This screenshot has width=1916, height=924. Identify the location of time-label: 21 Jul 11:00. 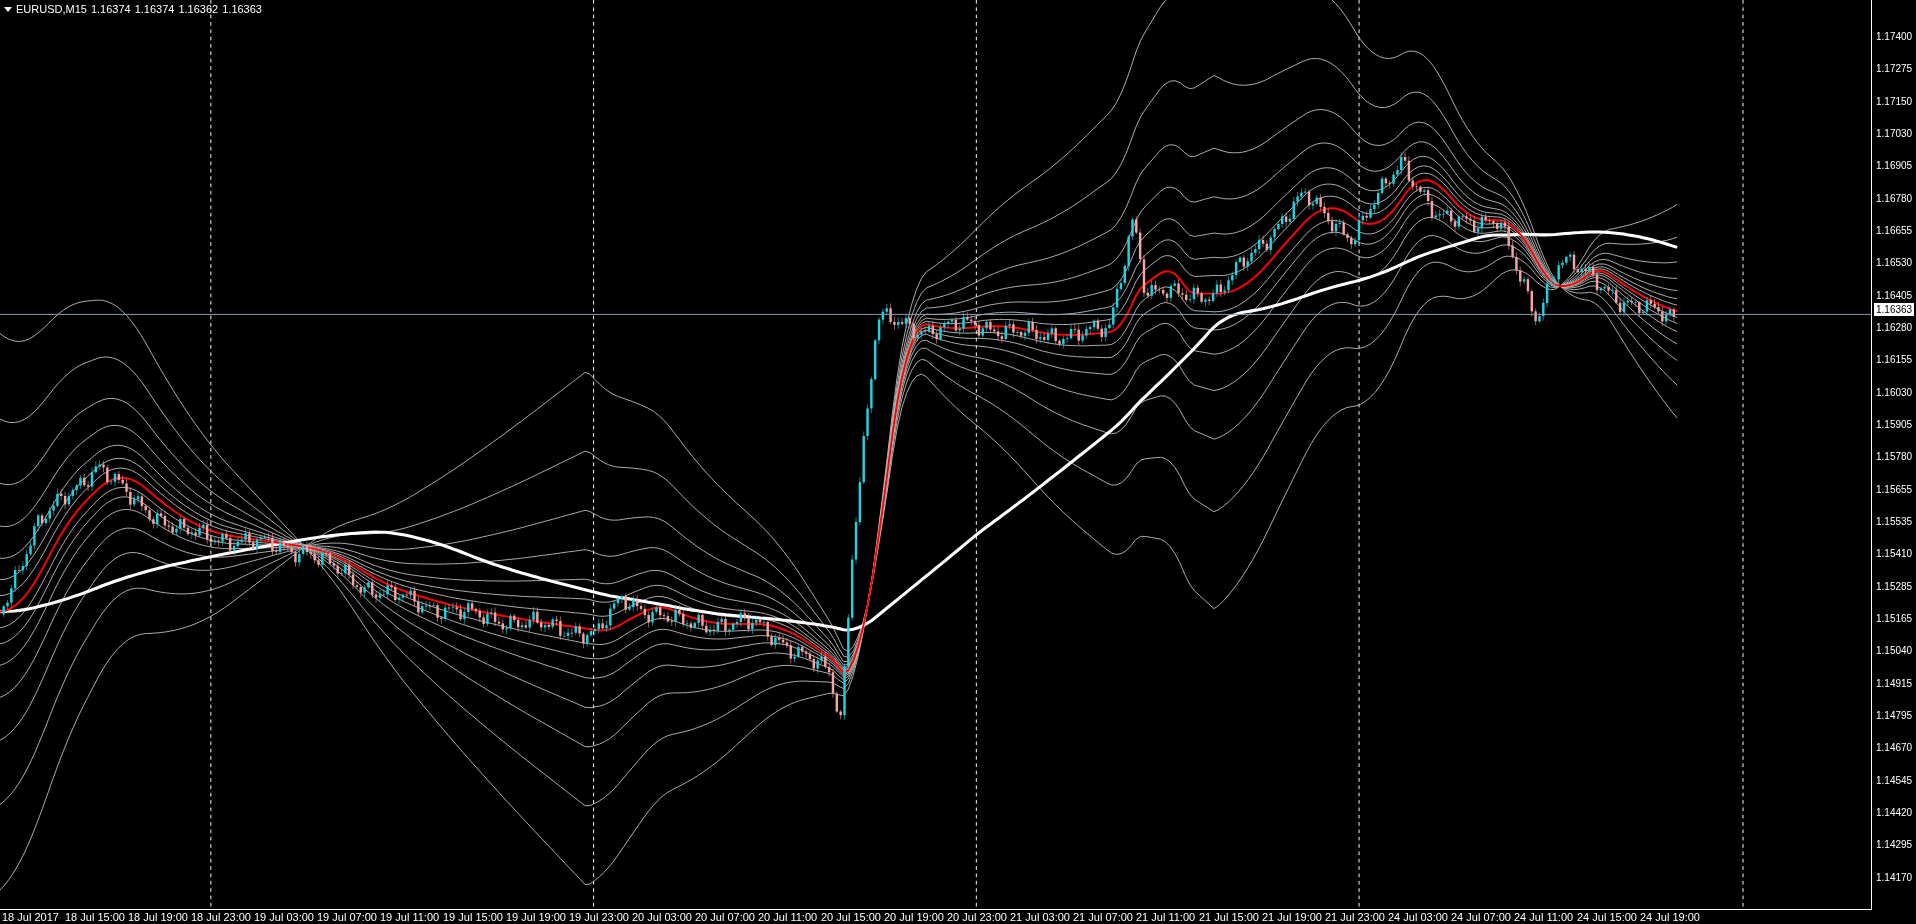
(1166, 917).